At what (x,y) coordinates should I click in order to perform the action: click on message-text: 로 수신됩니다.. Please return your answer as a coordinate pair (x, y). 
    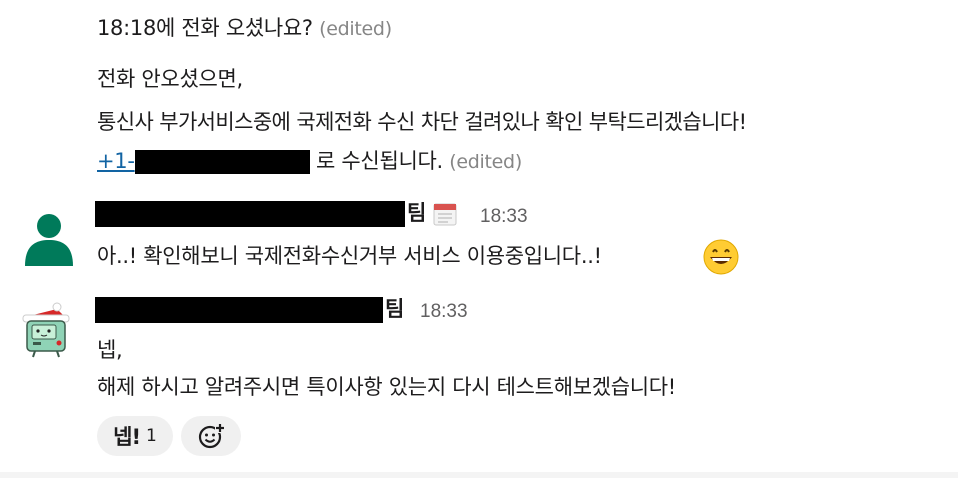
    Looking at the image, I should click on (376, 161).